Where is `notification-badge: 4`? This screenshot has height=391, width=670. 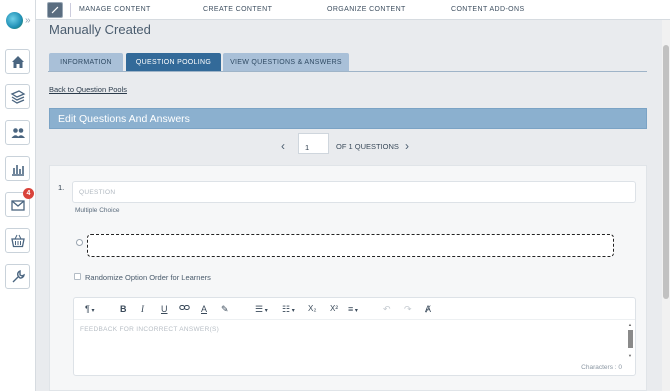 notification-badge: 4 is located at coordinates (28, 193).